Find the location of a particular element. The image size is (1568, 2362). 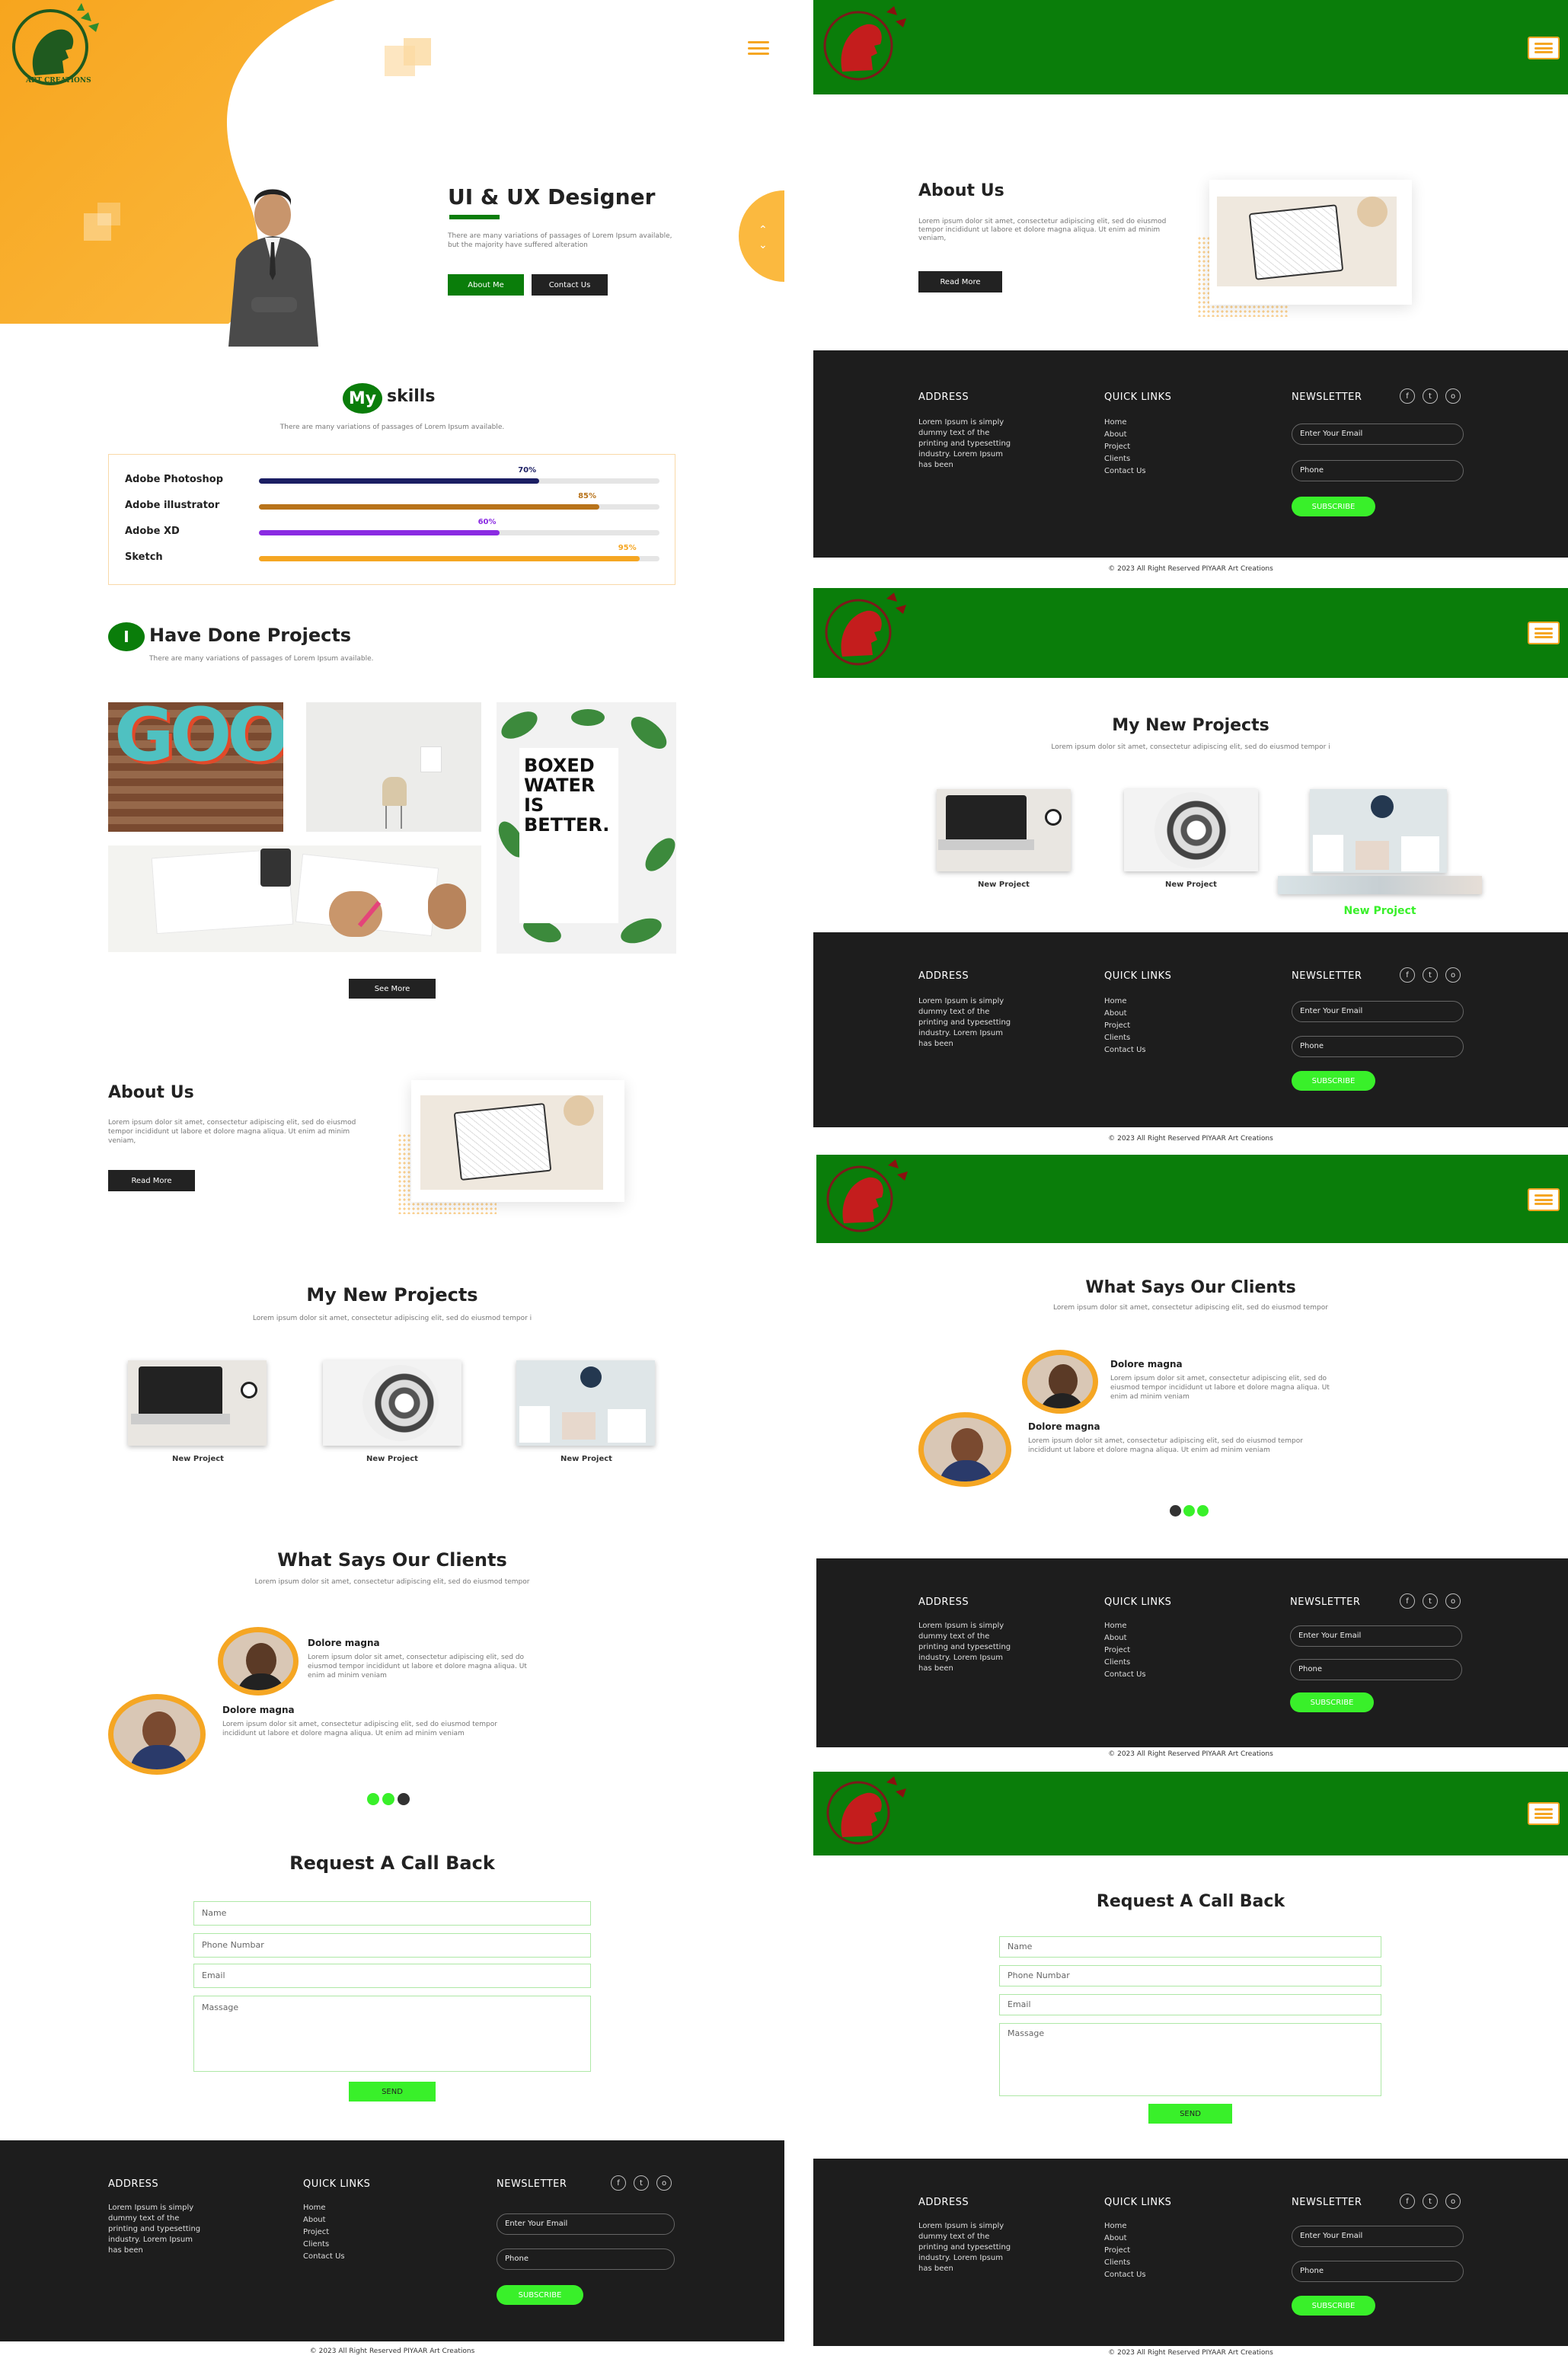

message-field: Massage is located at coordinates (392, 2034).